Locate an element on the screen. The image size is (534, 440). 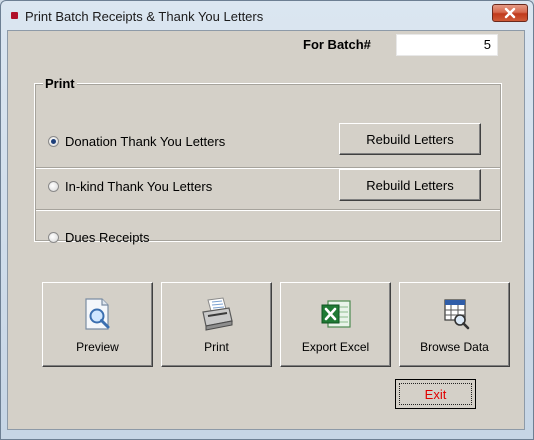
print-label: Print is located at coordinates (216, 347).